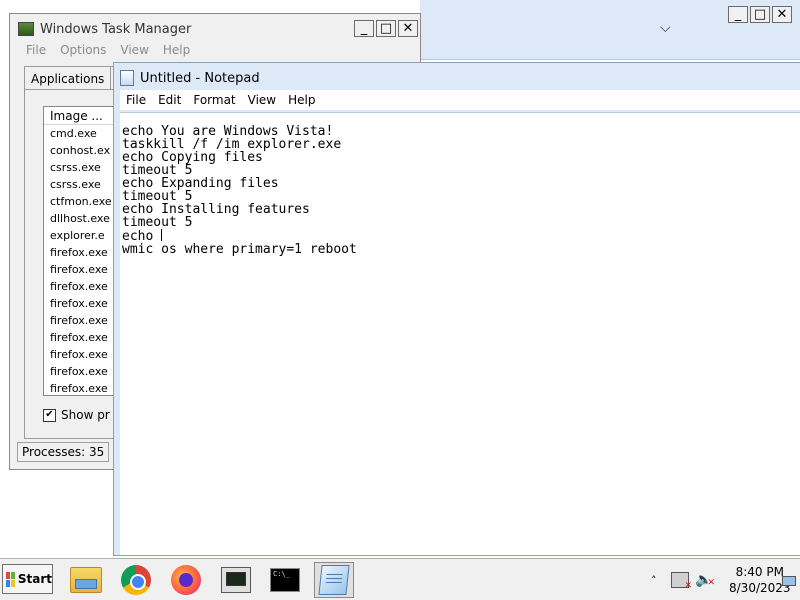  I want to click on list-item: dllhost.exe, so click(84, 218).